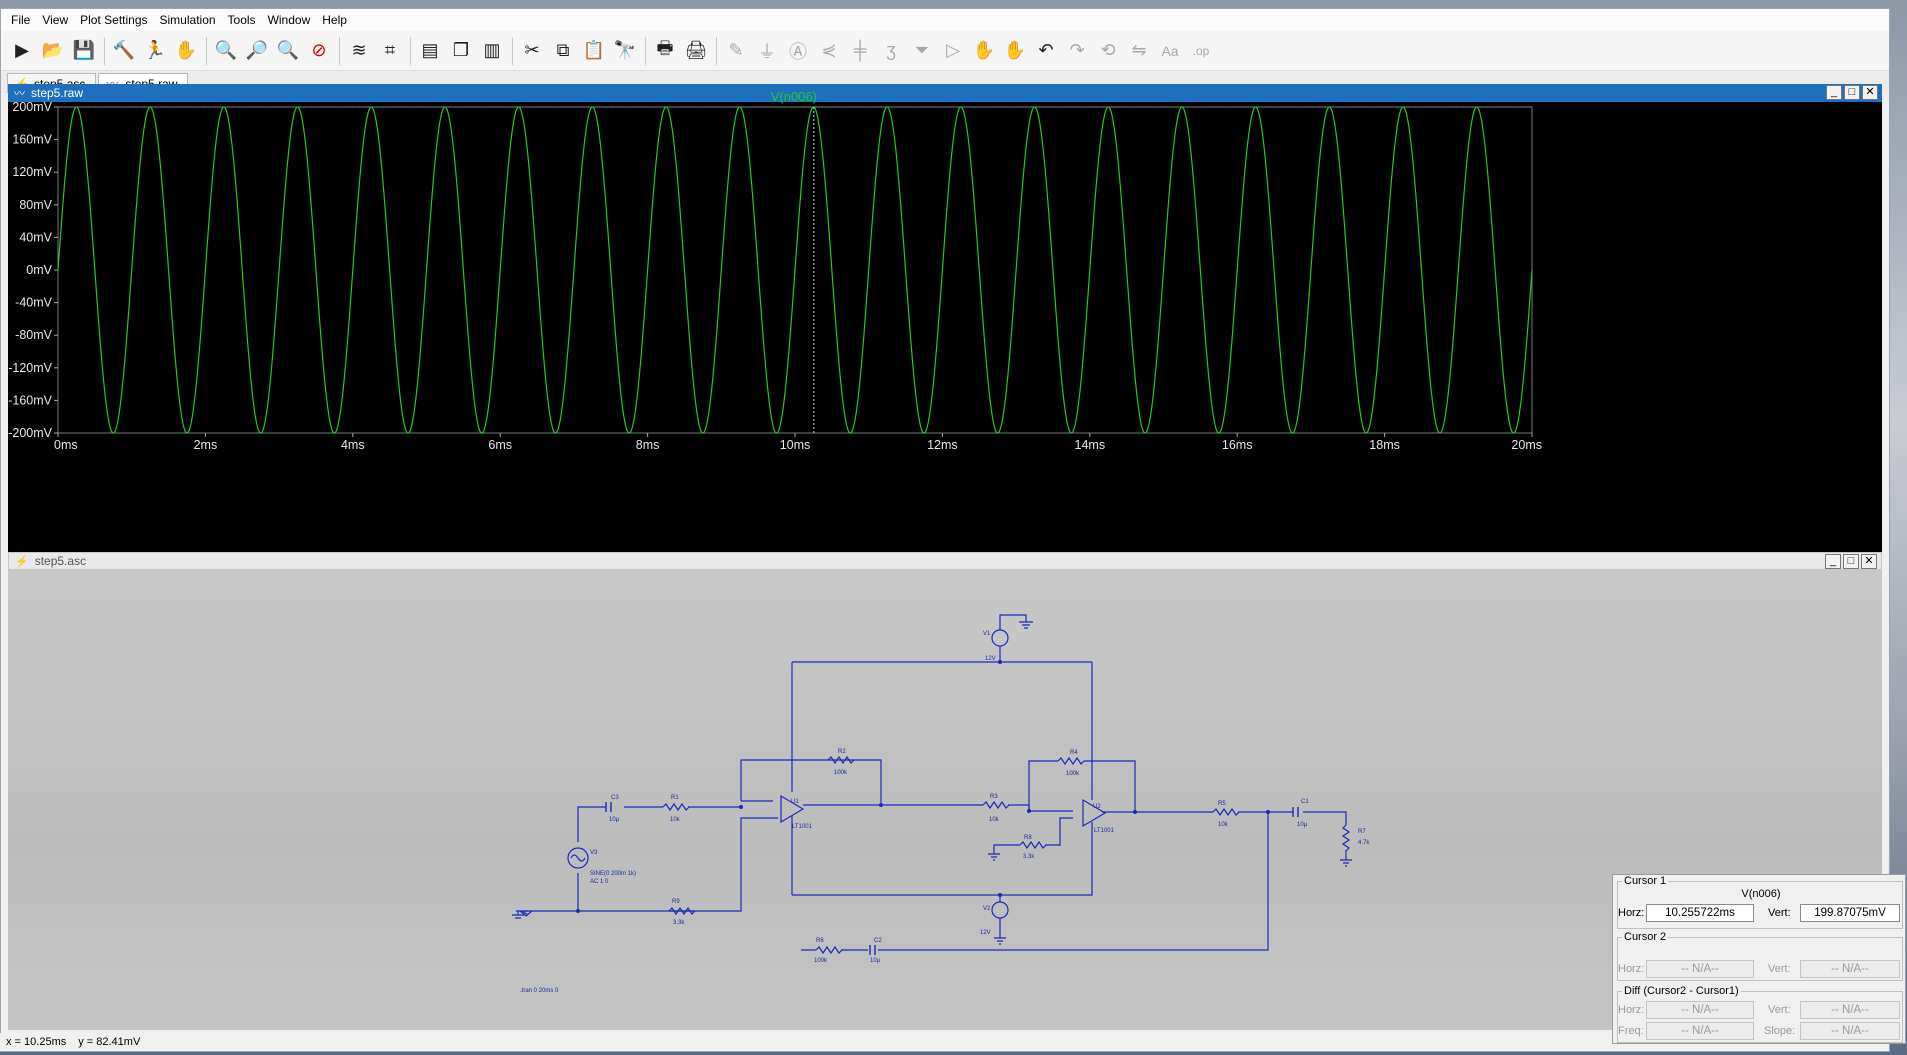 The width and height of the screenshot is (1907, 1055). Describe the element at coordinates (226, 51) in the screenshot. I see `zoom-in-icon: 🔍` at that location.